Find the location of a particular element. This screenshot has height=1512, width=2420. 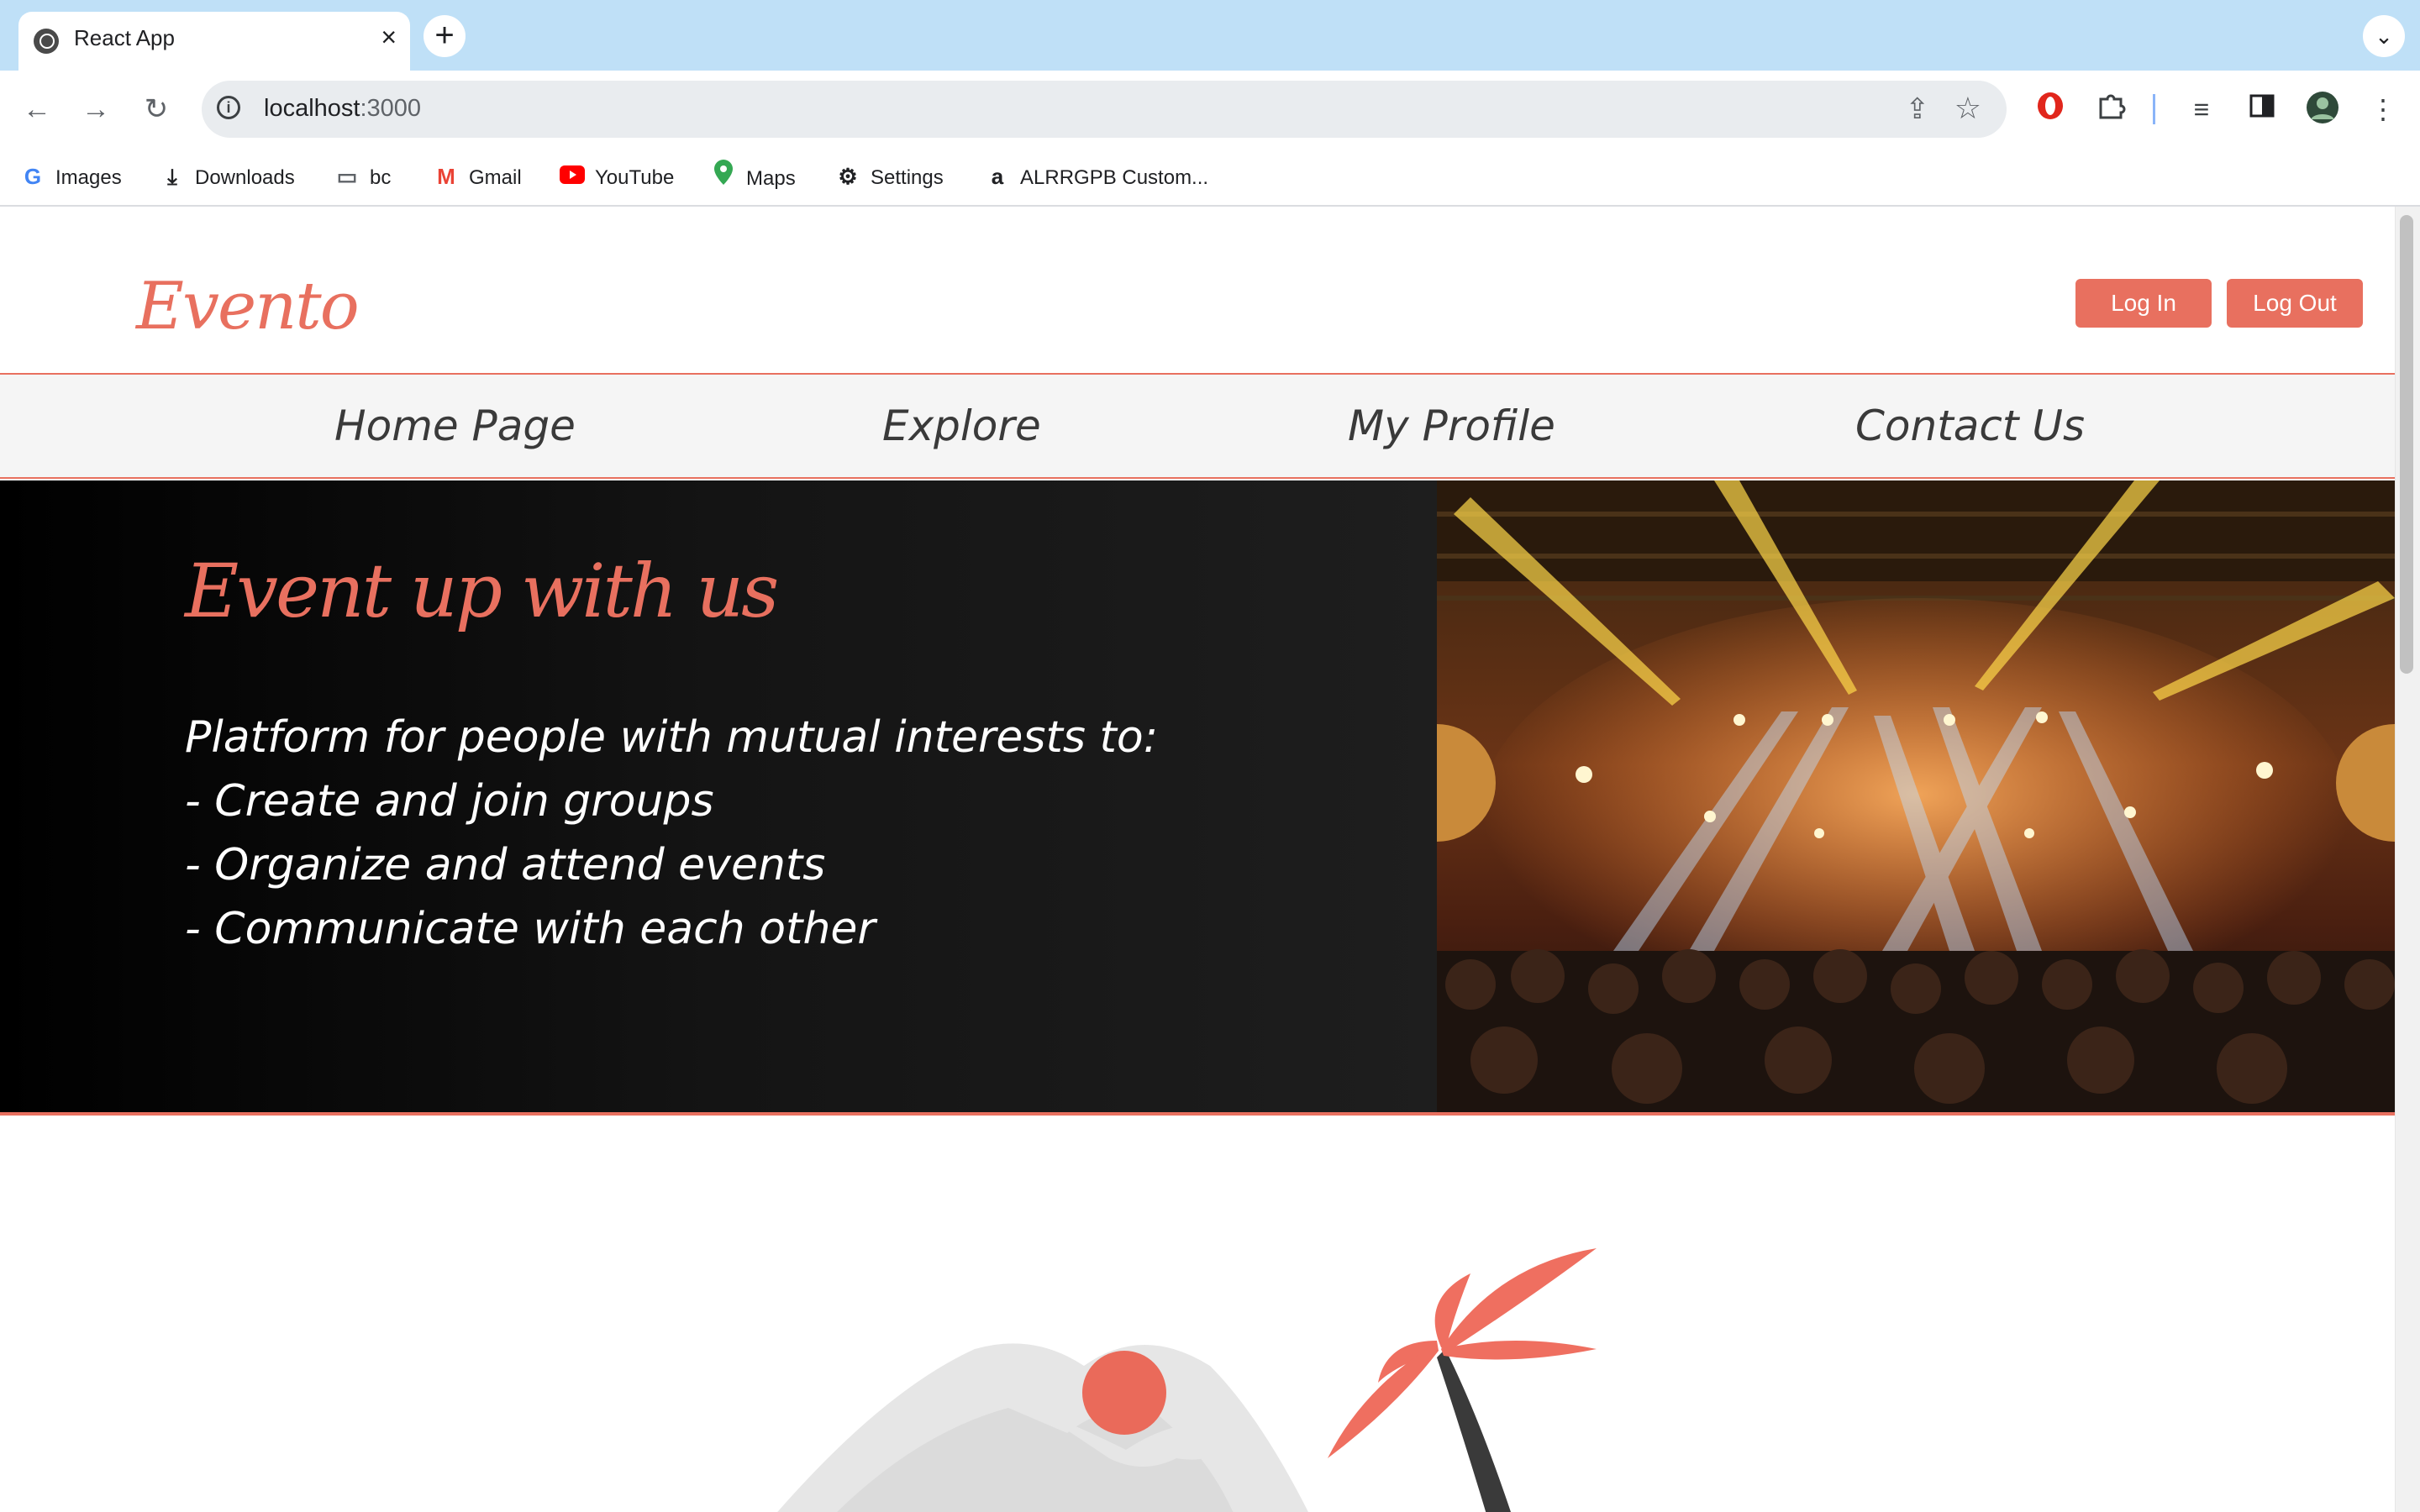

palm-mountain-illustration is located at coordinates (1187, 1380).